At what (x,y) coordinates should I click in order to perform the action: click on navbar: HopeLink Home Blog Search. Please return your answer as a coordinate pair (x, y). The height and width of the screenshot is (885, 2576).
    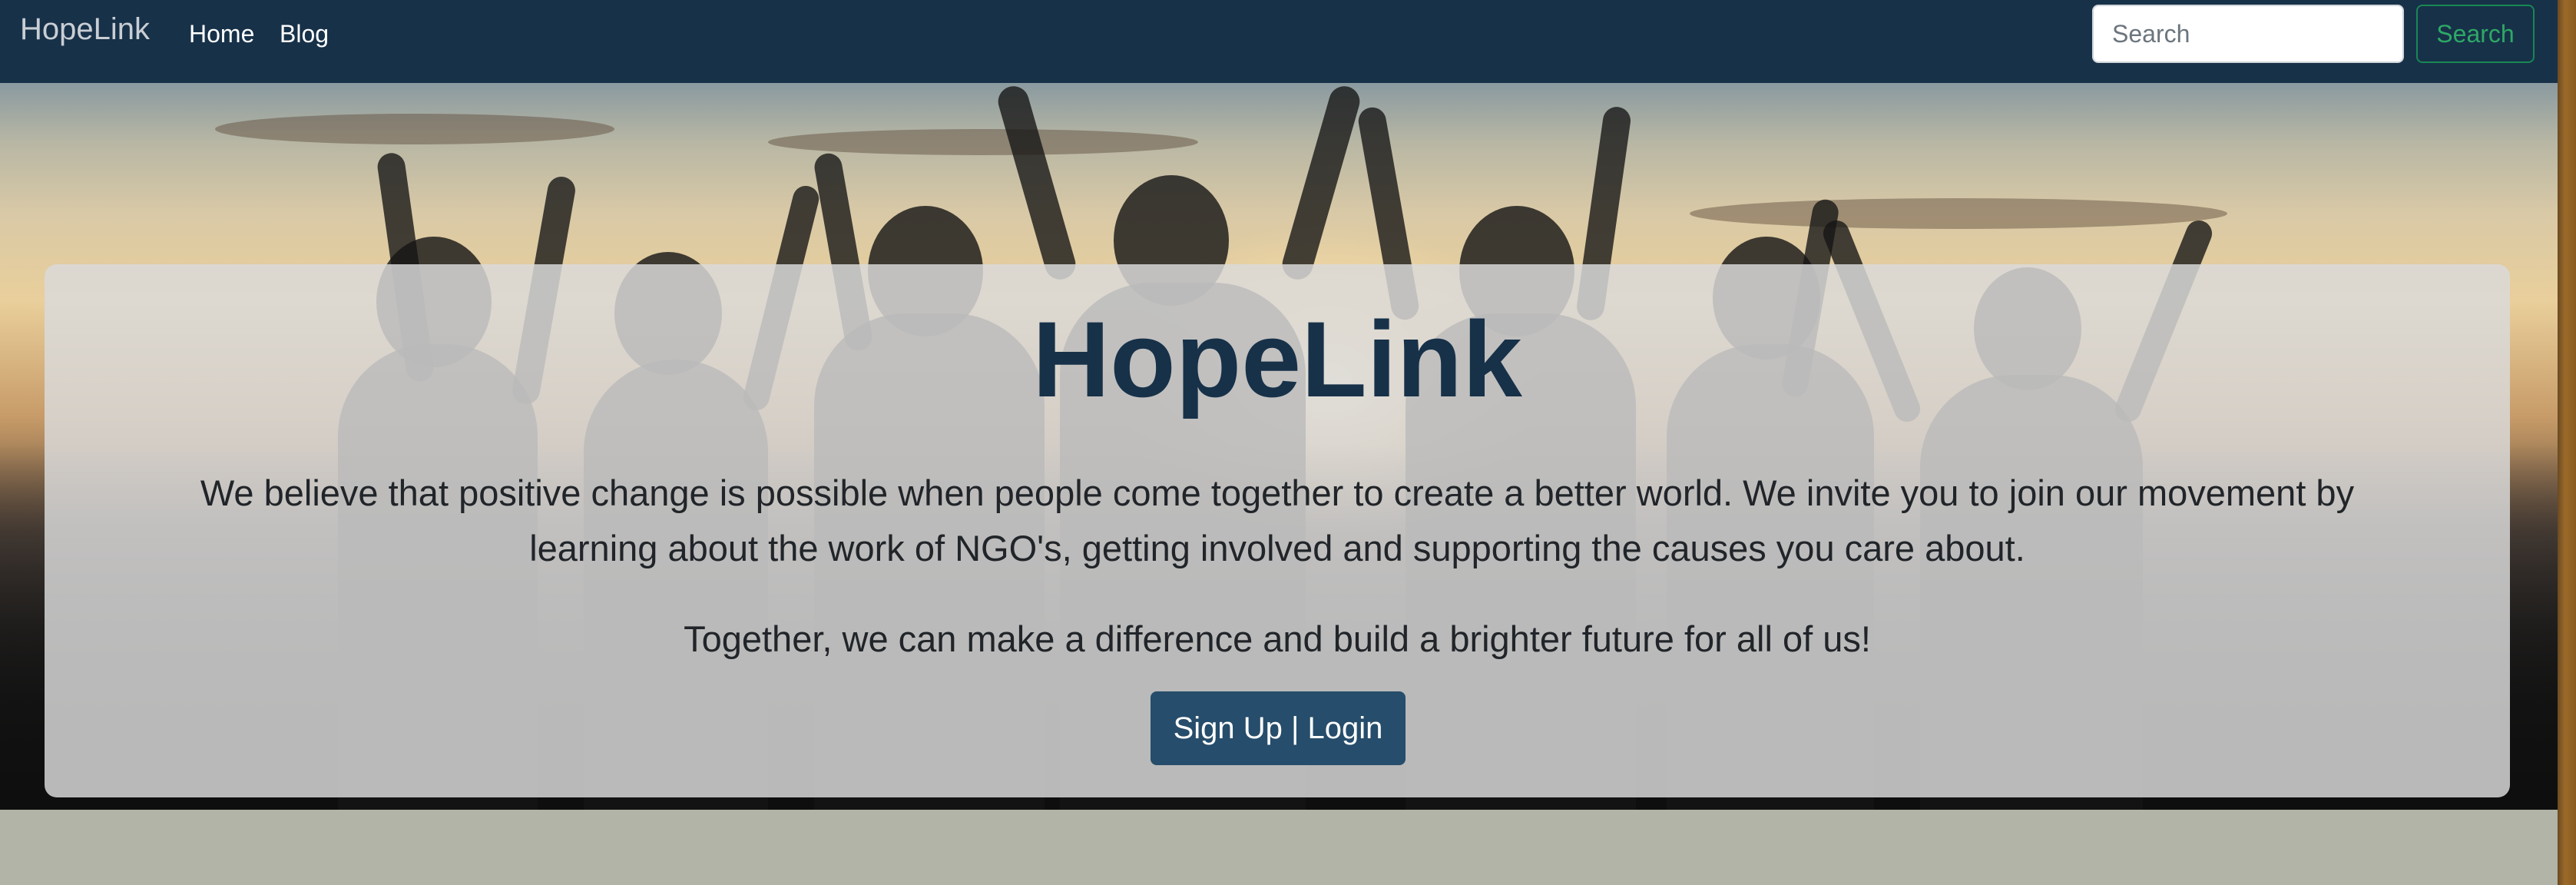
    Looking at the image, I should click on (1279, 41).